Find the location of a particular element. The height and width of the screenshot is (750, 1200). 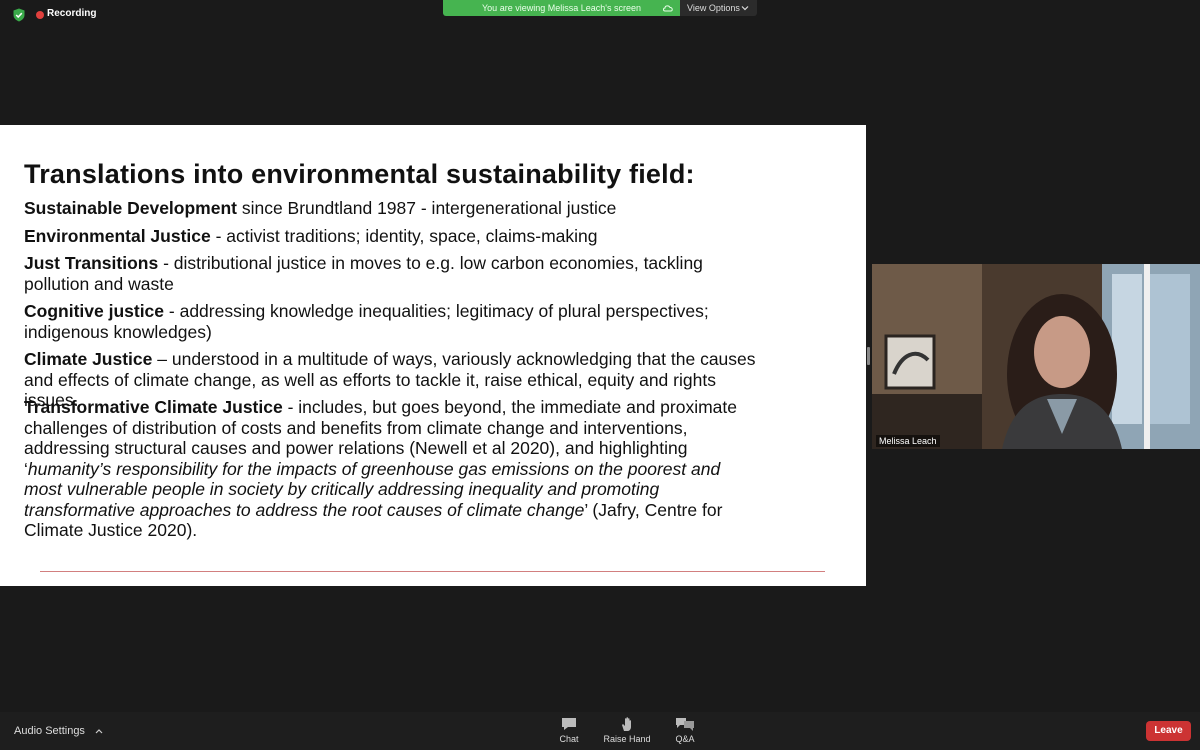

chat-button: Chat is located at coordinates (569, 730).